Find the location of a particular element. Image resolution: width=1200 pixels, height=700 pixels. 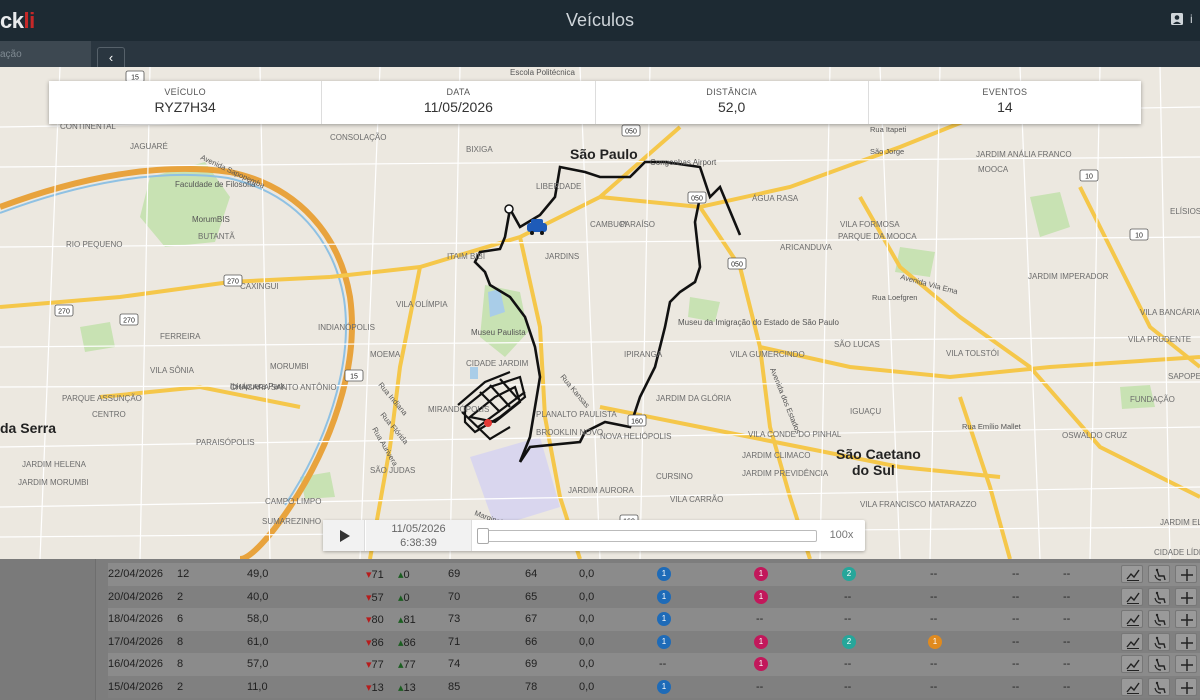

vehicle-label: Veículo is located at coordinates (185, 92).